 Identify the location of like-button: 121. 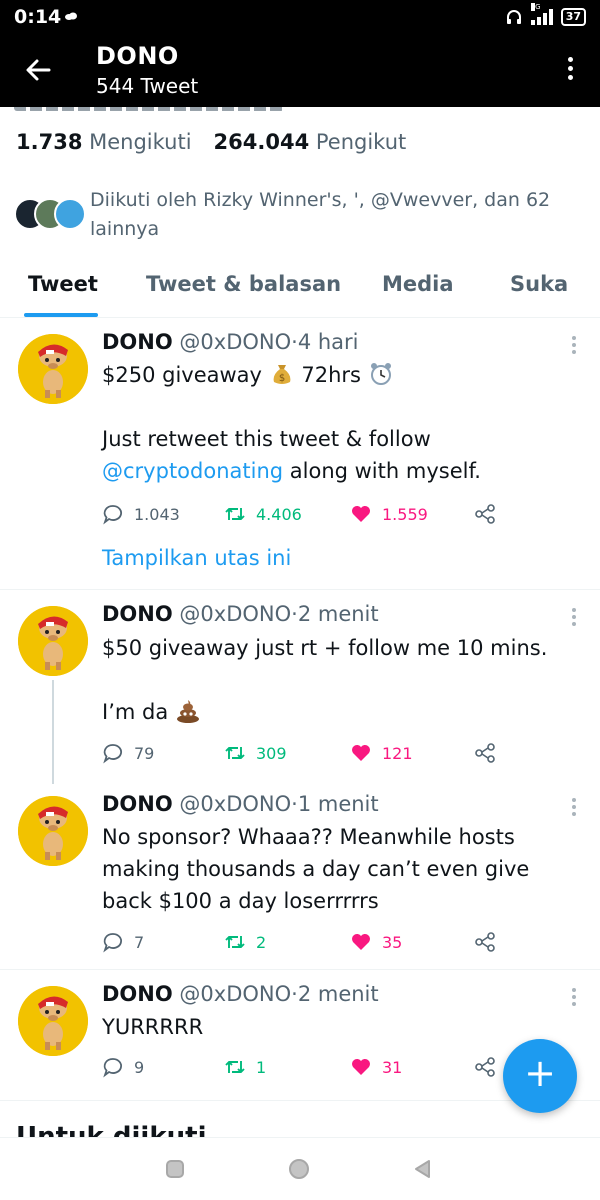
(381, 753).